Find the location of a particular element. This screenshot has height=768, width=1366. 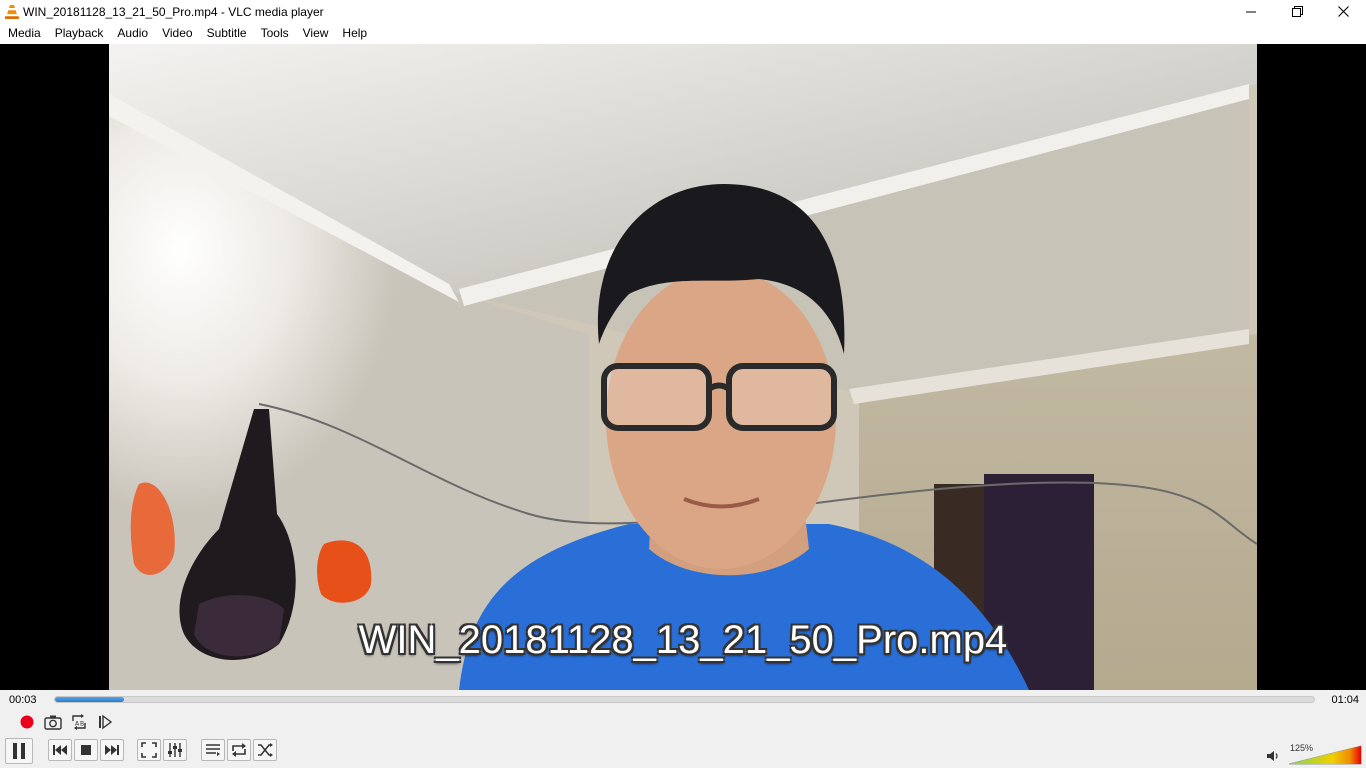

stop-button is located at coordinates (86, 750).